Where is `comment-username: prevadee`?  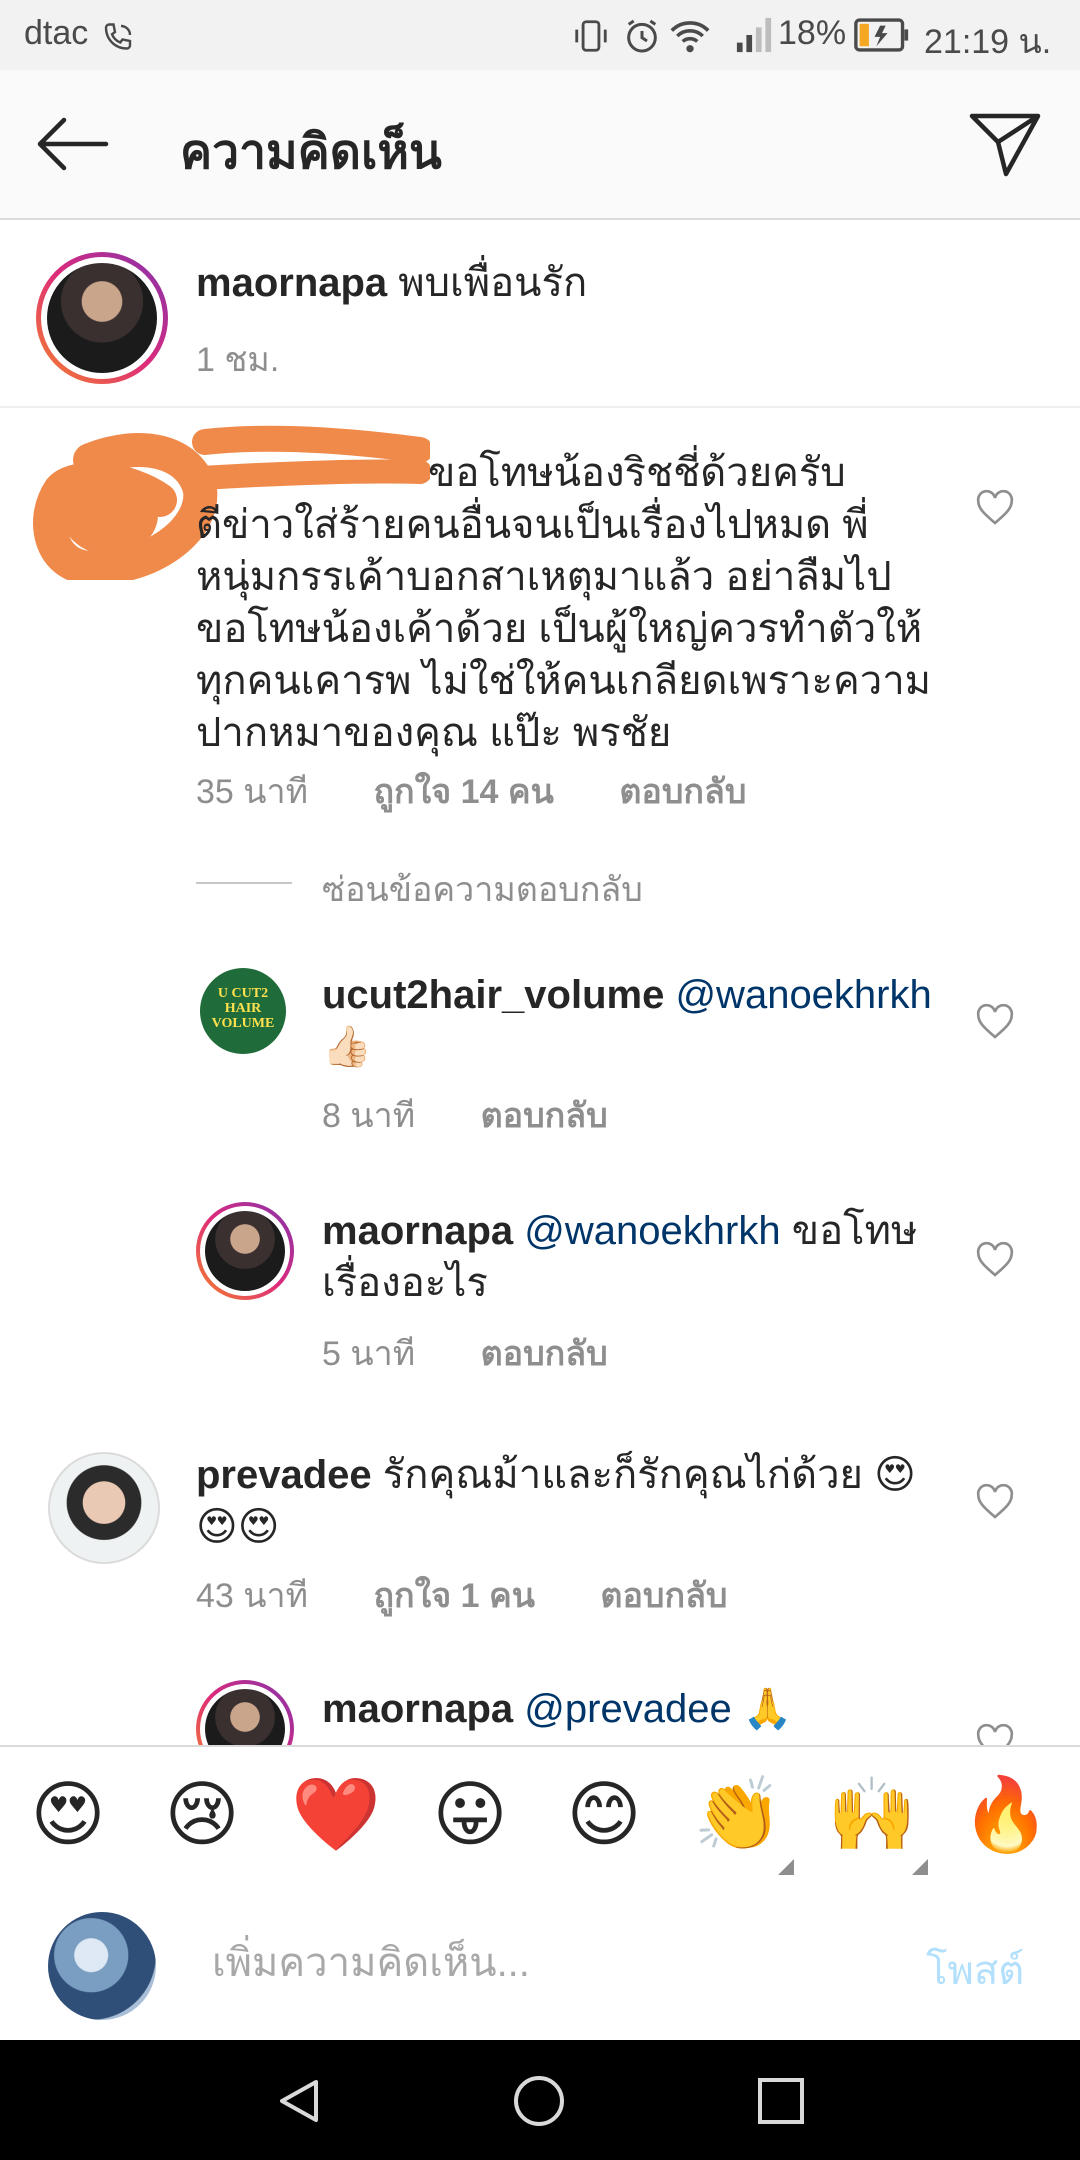 comment-username: prevadee is located at coordinates (284, 1475).